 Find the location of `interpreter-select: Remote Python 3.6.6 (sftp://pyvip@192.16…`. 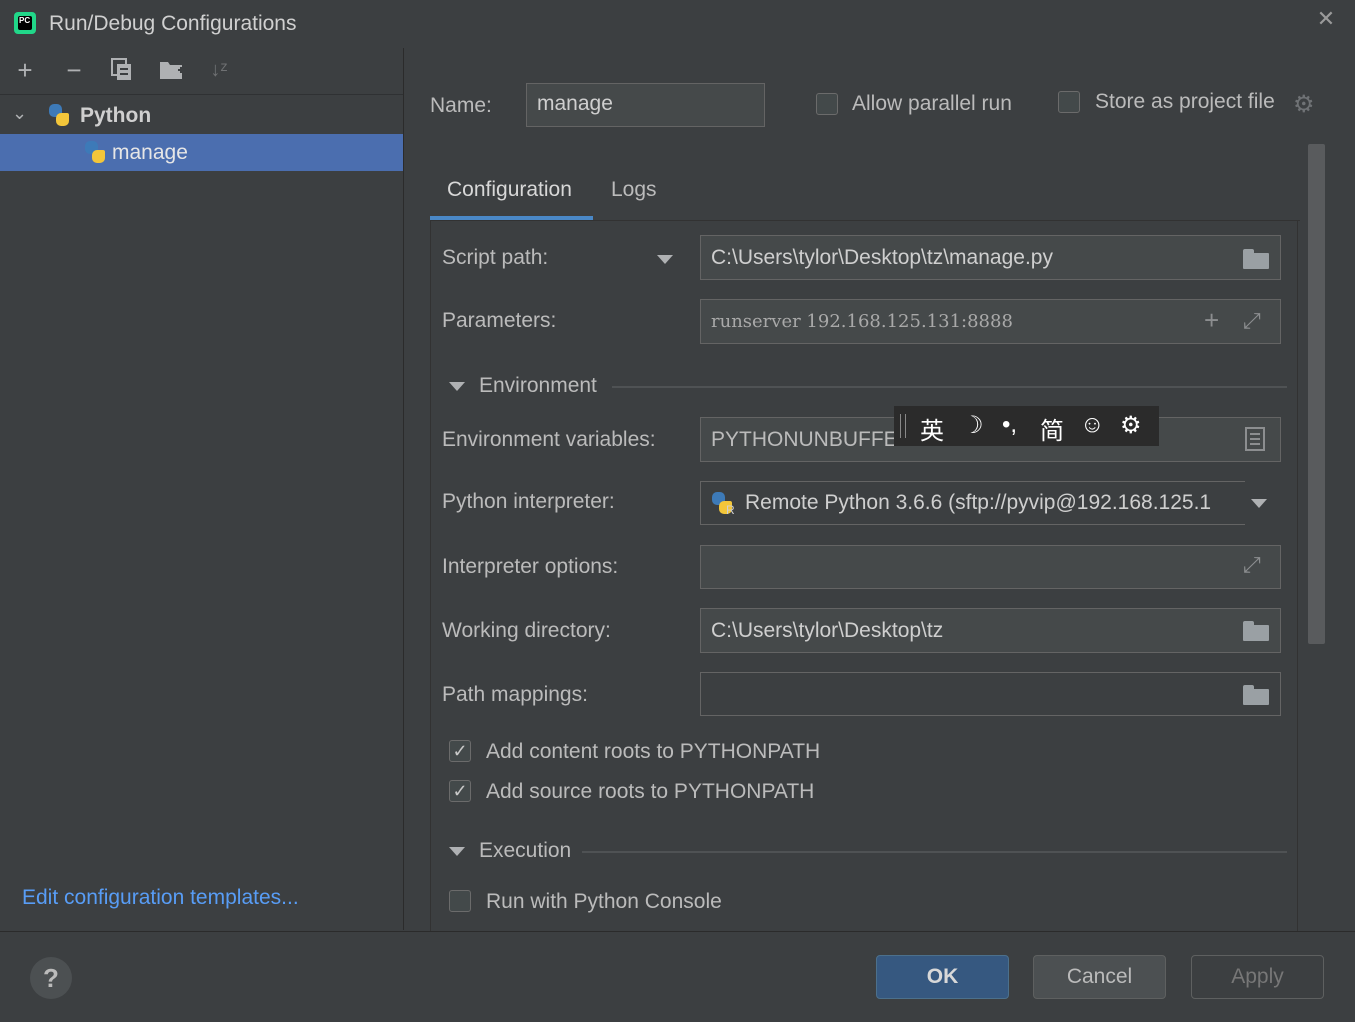

interpreter-select: Remote Python 3.6.6 (sftp://pyvip@192.16… is located at coordinates (990, 503).